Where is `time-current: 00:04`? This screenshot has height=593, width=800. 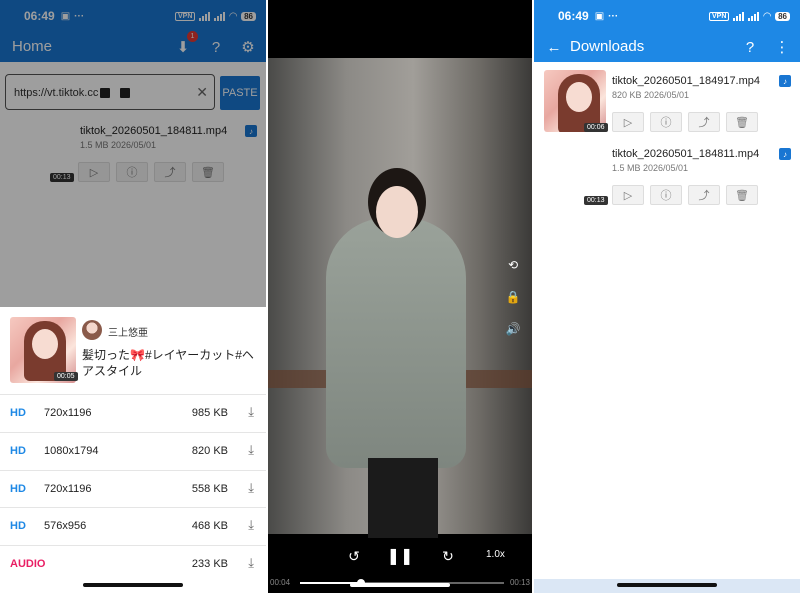 time-current: 00:04 is located at coordinates (280, 582).